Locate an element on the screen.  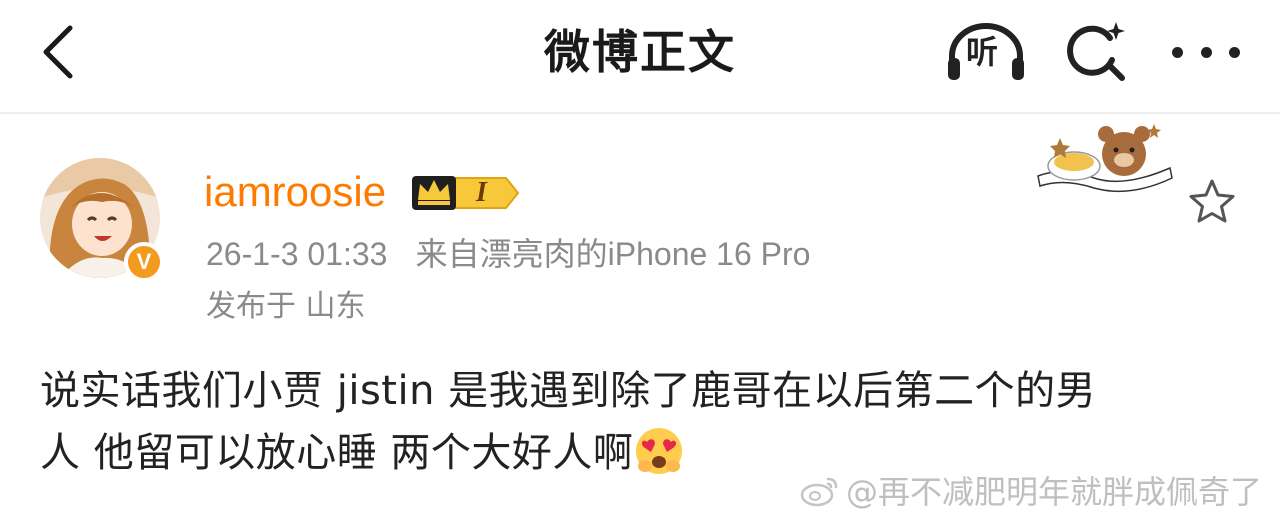
star-icon is located at coordinates (1212, 201).